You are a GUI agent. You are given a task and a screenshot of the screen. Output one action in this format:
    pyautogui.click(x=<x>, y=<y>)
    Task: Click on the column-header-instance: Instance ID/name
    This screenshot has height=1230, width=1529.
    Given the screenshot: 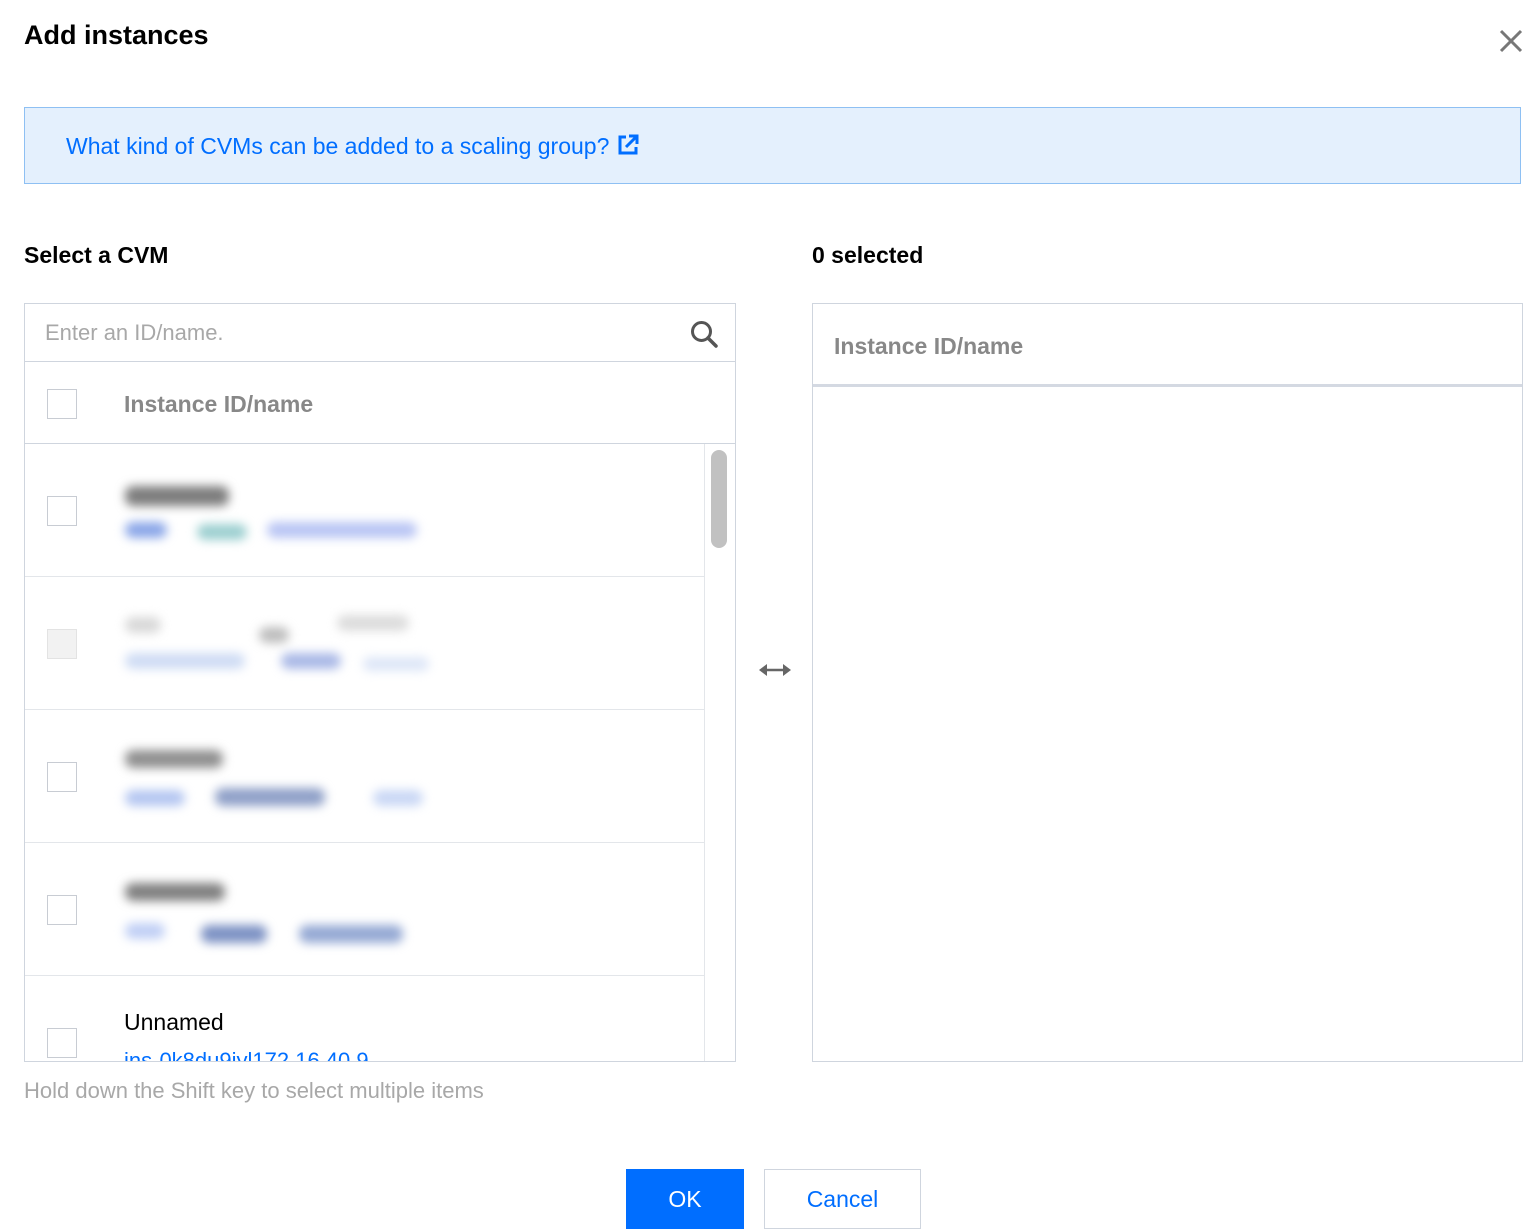 What is the action you would take?
    pyautogui.click(x=219, y=404)
    